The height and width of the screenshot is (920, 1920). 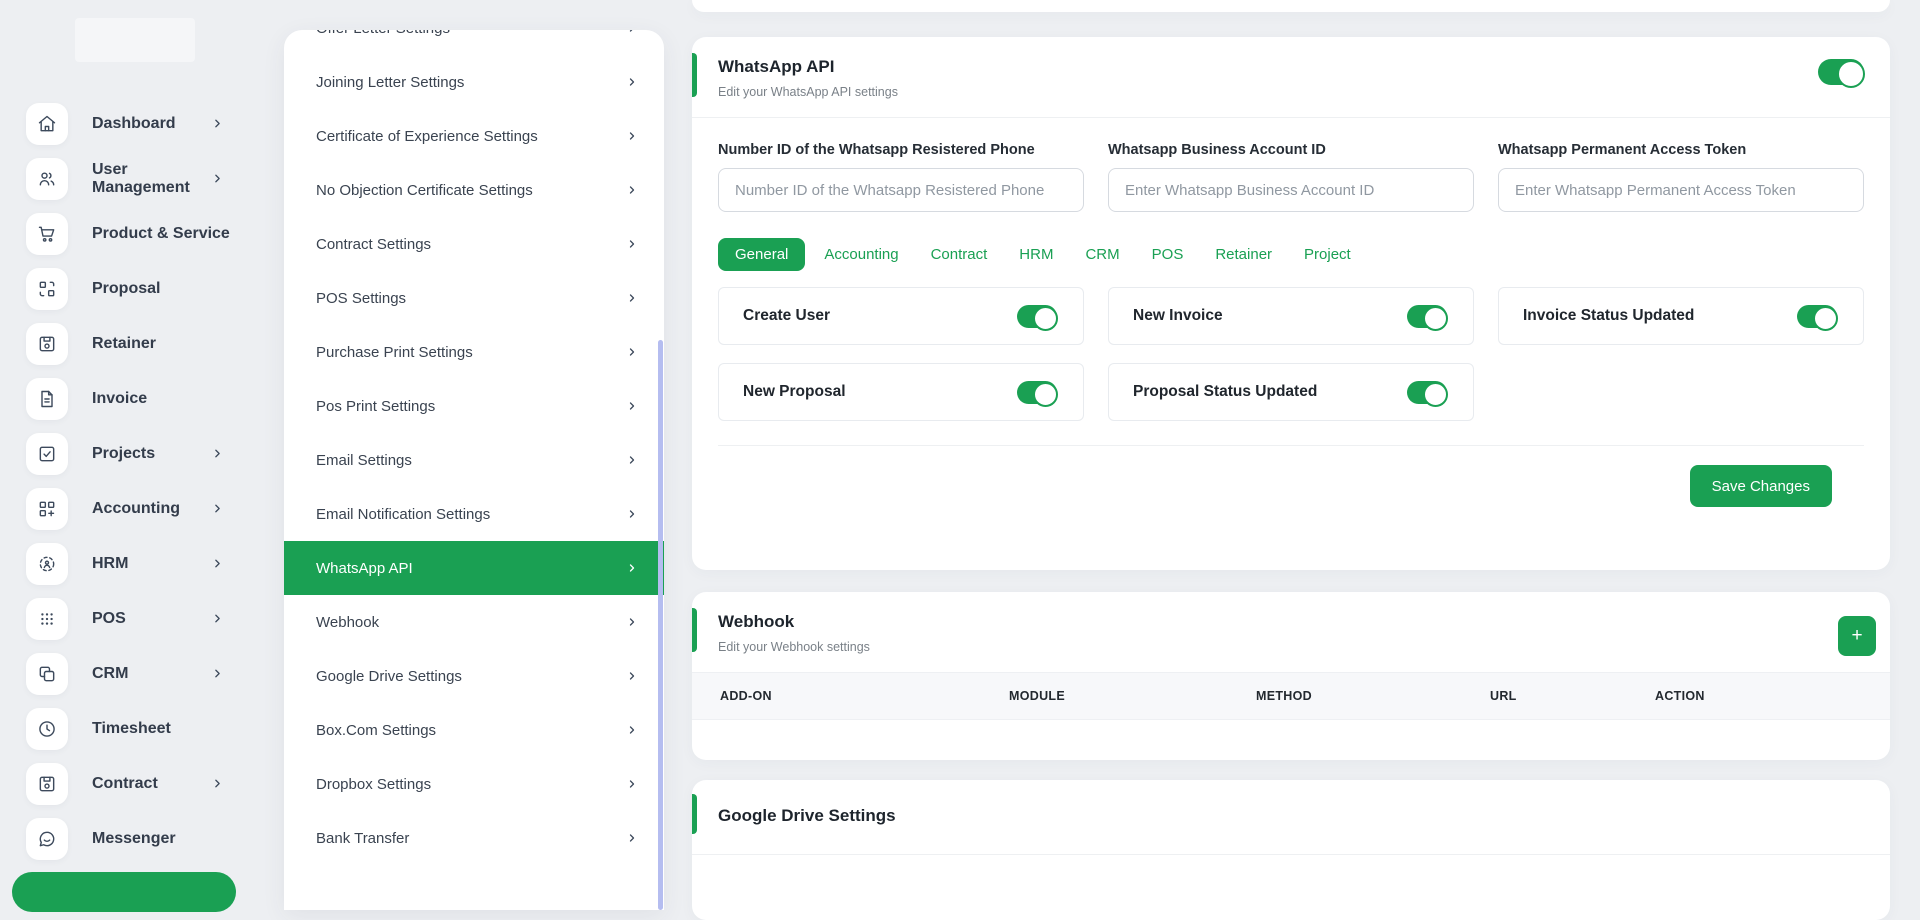 What do you see at coordinates (474, 568) in the screenshot?
I see `settings-item-whatsapp-api: WhatsApp API` at bounding box center [474, 568].